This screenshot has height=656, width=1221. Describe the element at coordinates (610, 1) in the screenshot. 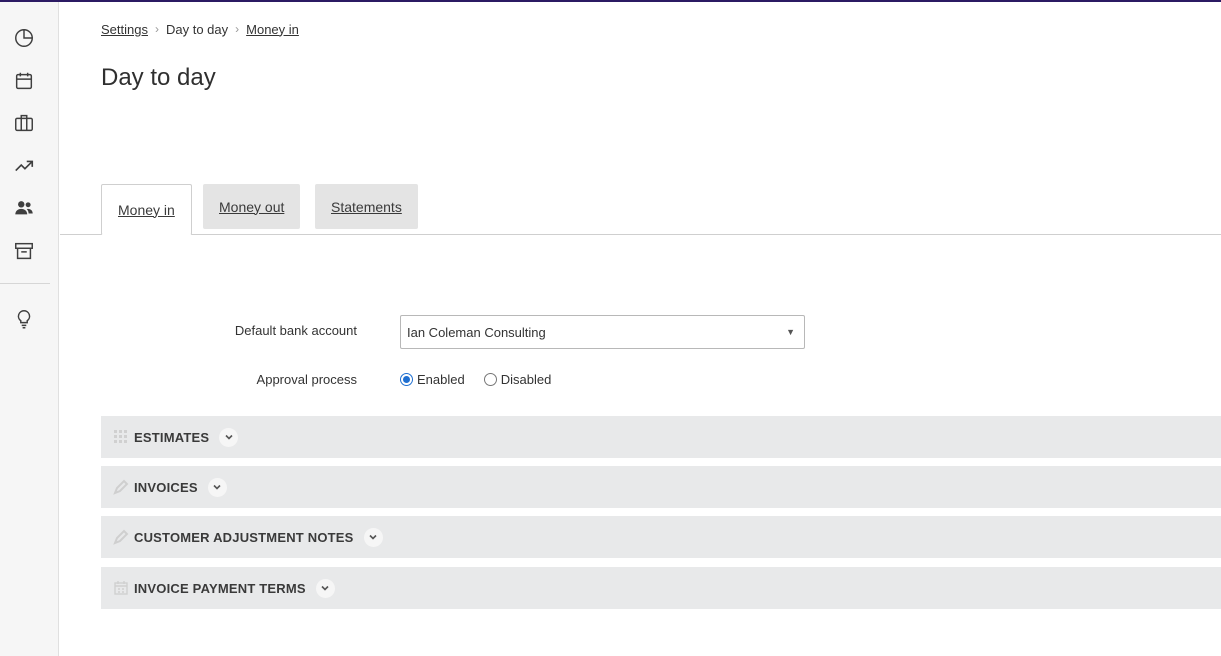

I see `top-accent-bar` at that location.